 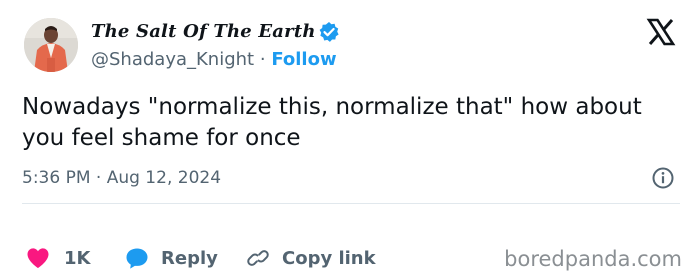 What do you see at coordinates (663, 178) in the screenshot?
I see `info-icon` at bounding box center [663, 178].